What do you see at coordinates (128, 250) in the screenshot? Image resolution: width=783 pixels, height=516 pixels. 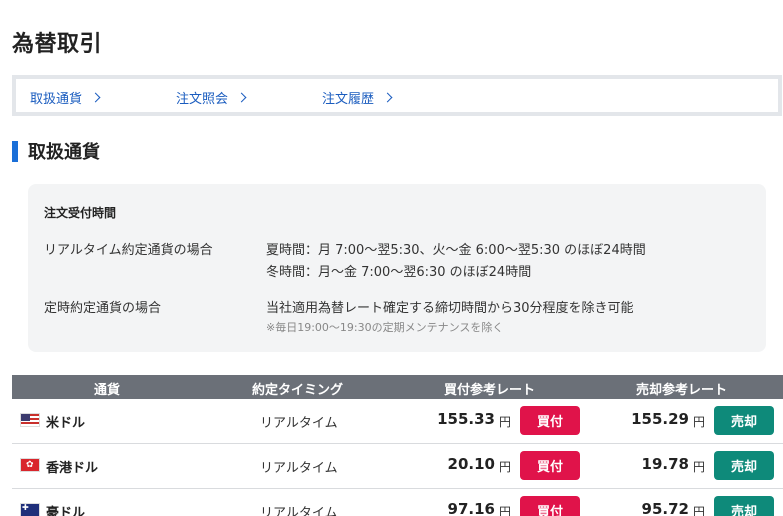 I see `realtime-label: リアルタイム約定通貨の場合` at bounding box center [128, 250].